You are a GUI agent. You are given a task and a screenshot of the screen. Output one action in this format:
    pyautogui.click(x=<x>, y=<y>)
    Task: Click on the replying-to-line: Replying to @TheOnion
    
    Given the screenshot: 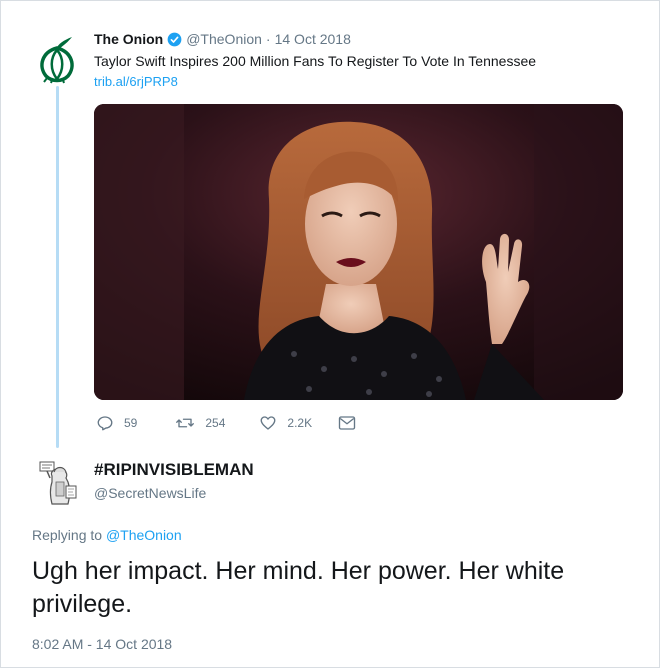 What is the action you would take?
    pyautogui.click(x=107, y=535)
    